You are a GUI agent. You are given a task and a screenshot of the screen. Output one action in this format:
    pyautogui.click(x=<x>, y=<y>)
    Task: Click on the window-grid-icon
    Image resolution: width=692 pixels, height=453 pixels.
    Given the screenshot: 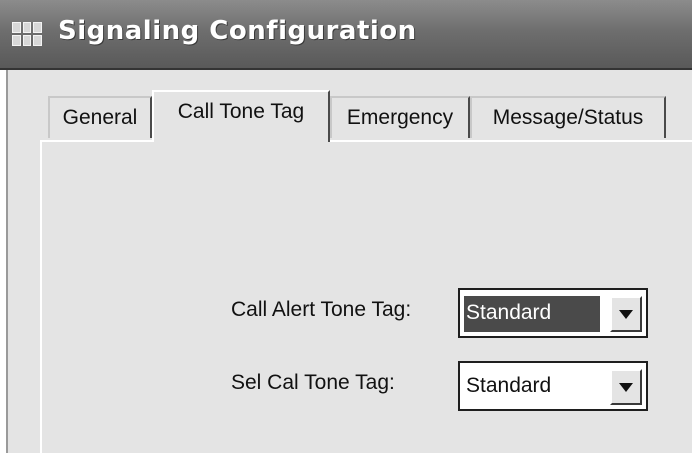 What is the action you would take?
    pyautogui.click(x=27, y=34)
    